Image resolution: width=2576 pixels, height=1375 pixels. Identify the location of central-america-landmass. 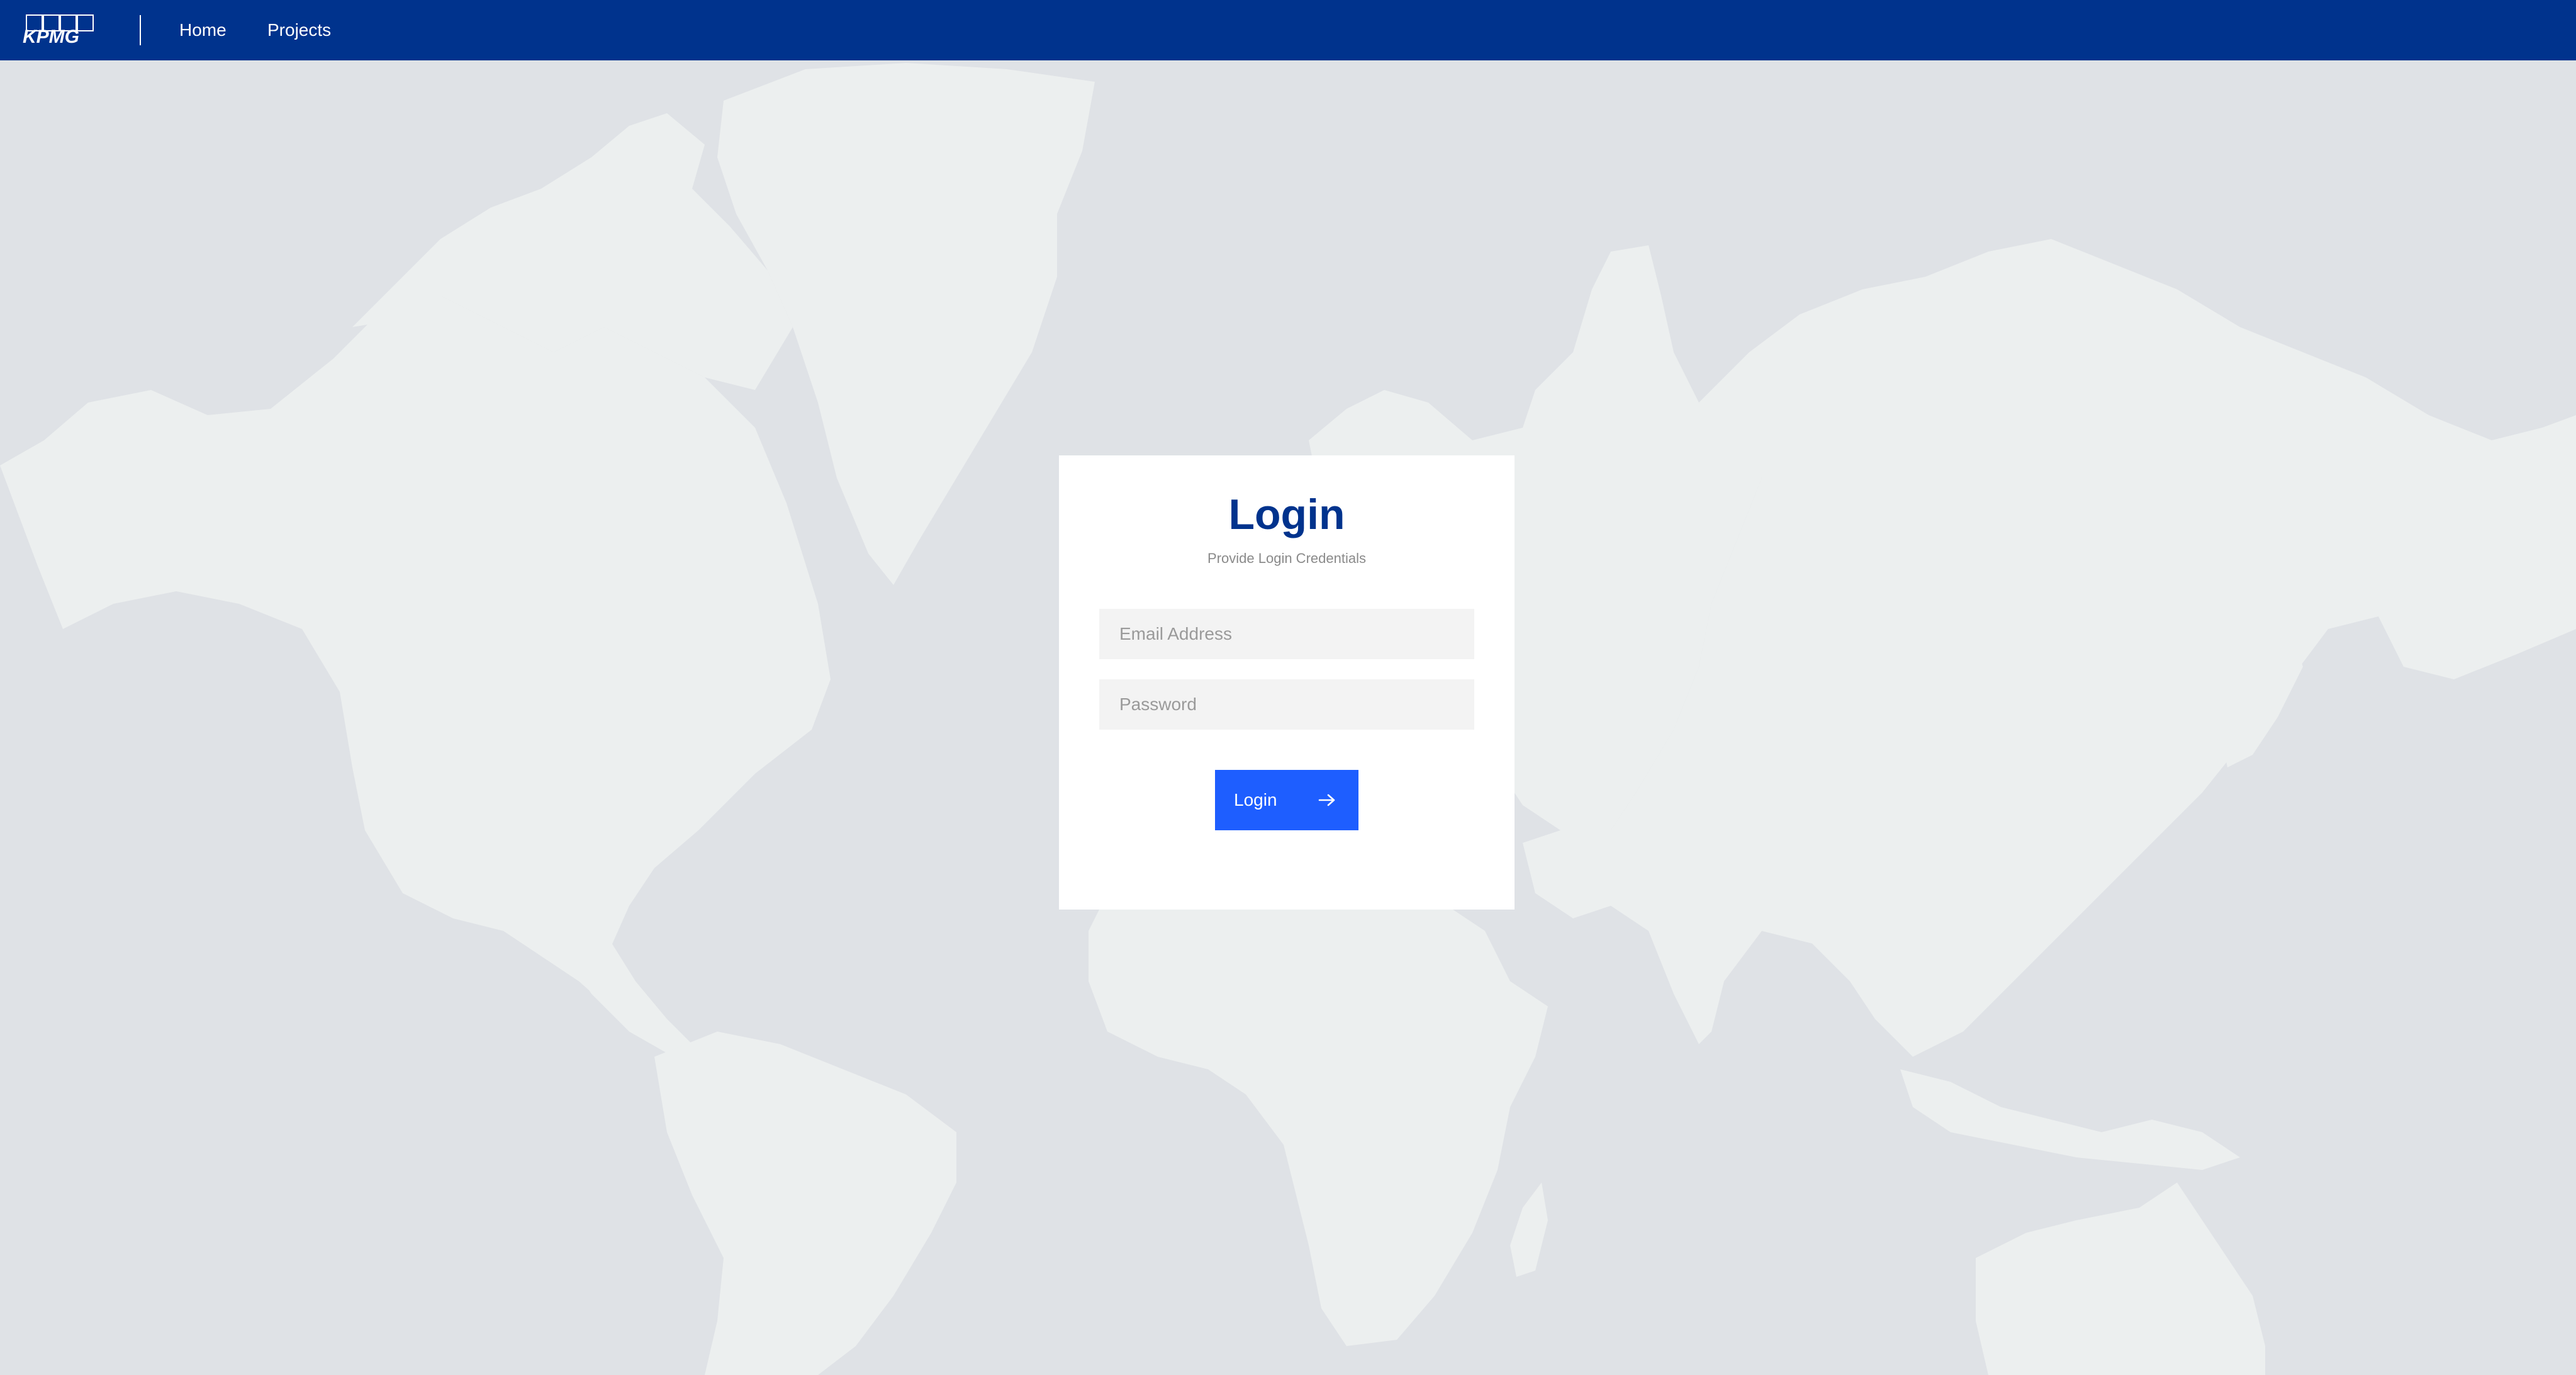
(623, 981).